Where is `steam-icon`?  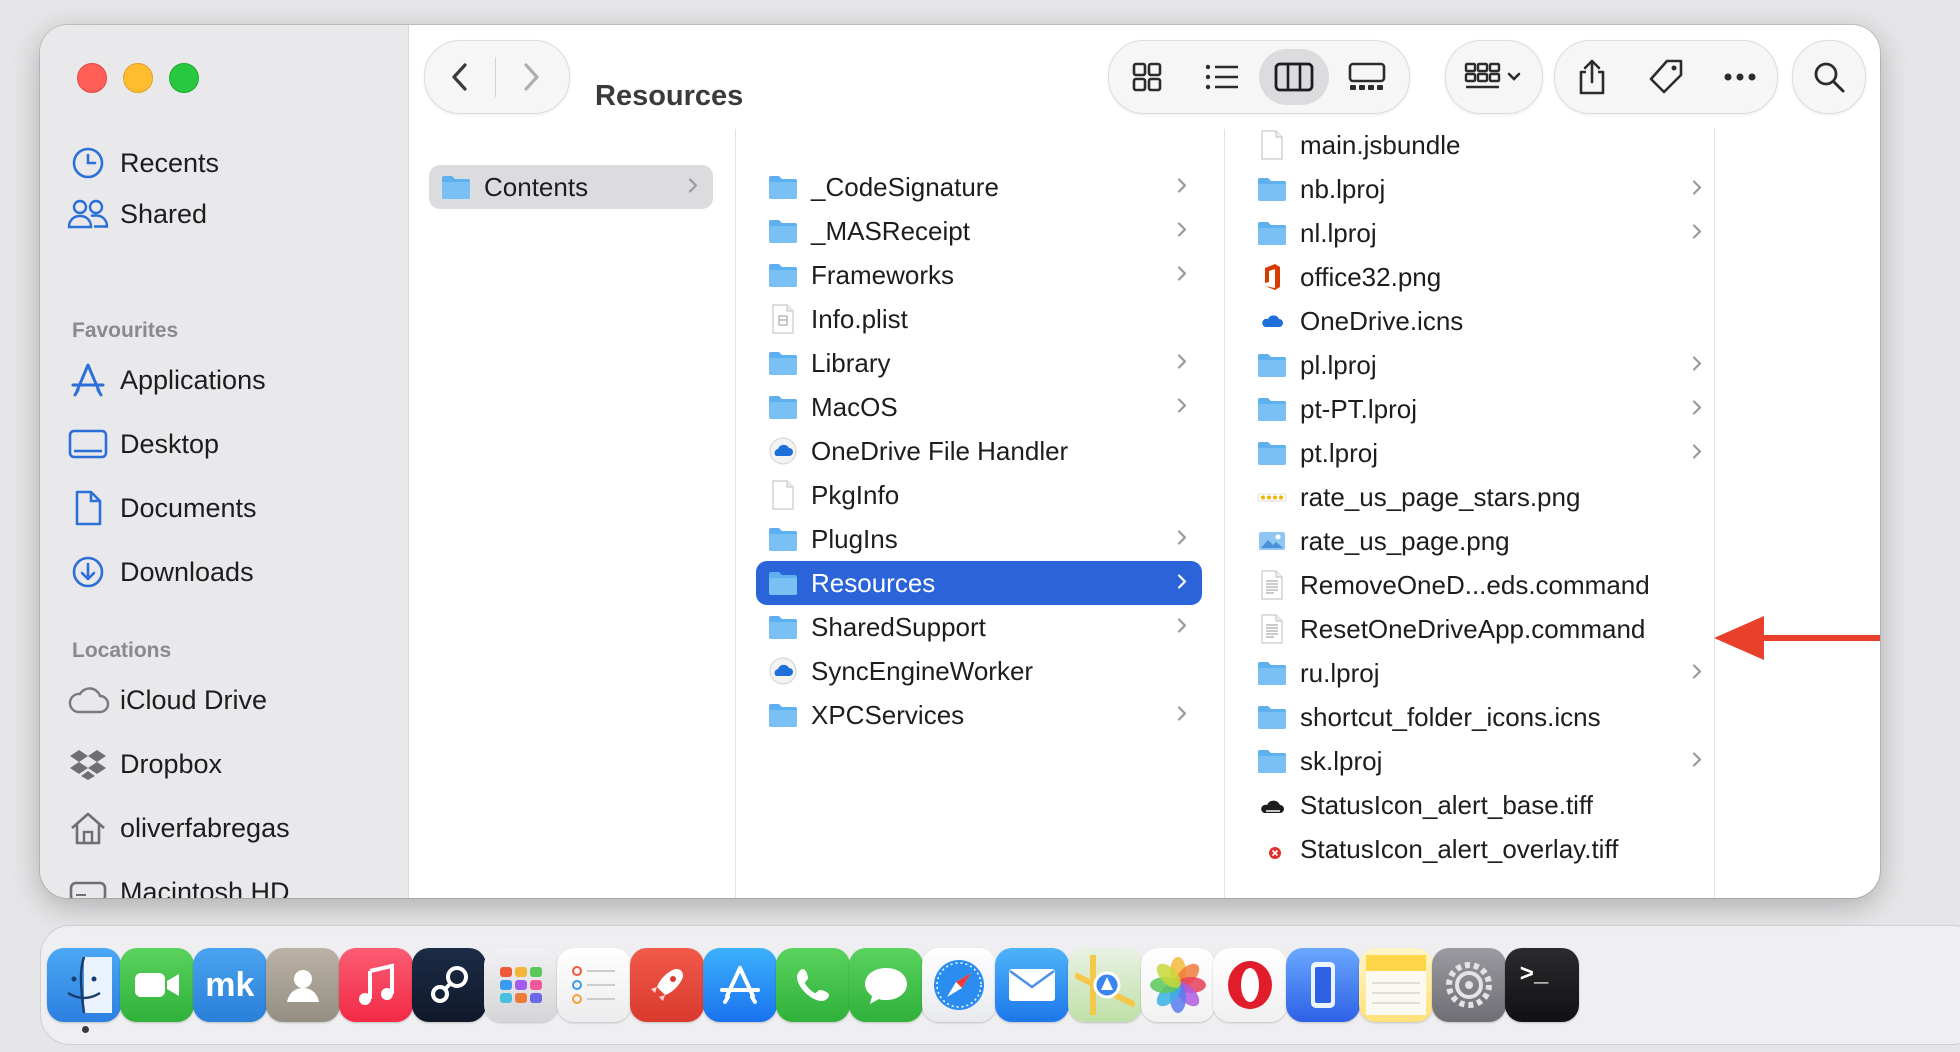 steam-icon is located at coordinates (448, 985).